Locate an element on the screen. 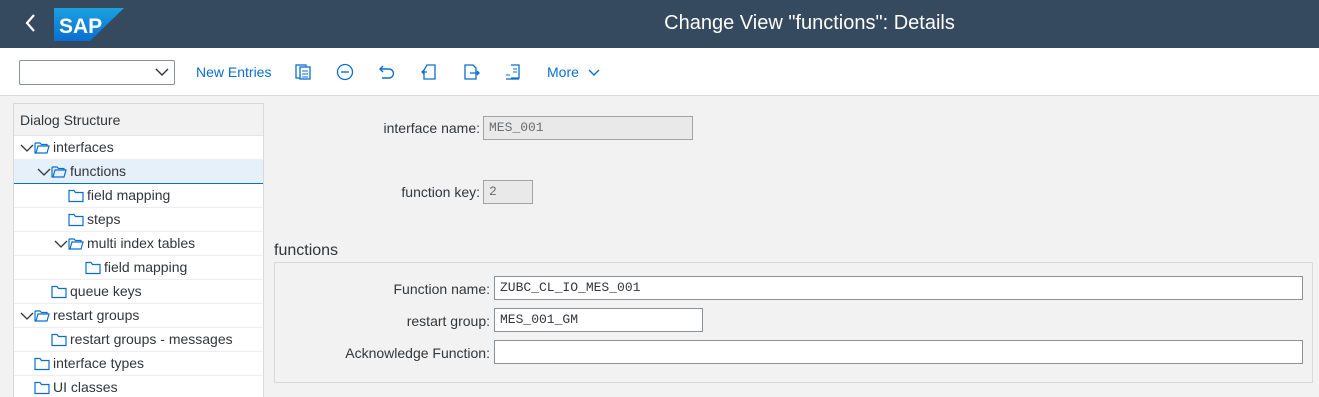 Image resolution: width=1319 pixels, height=397 pixels. tree-node: queue keys is located at coordinates (138, 292).